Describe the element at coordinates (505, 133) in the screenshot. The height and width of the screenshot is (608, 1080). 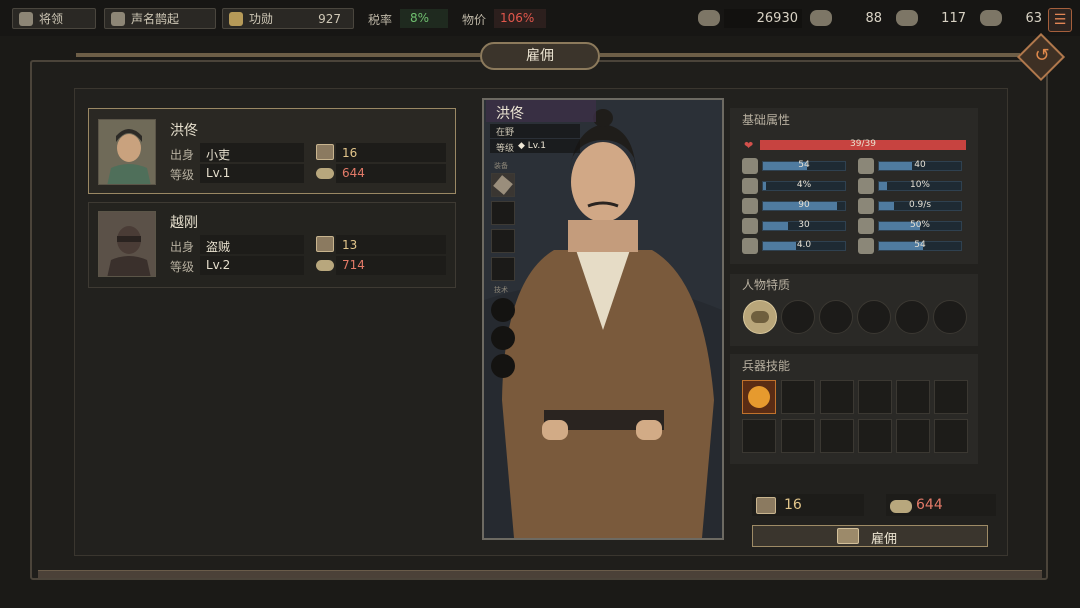
I see `status-text: 在野` at that location.